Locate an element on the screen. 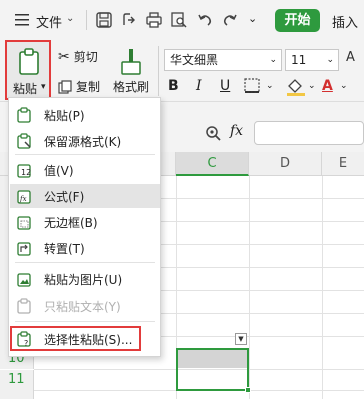 Image resolution: width=364 pixels, height=399 pixels. paste-text-only-icon is located at coordinates (24, 306).